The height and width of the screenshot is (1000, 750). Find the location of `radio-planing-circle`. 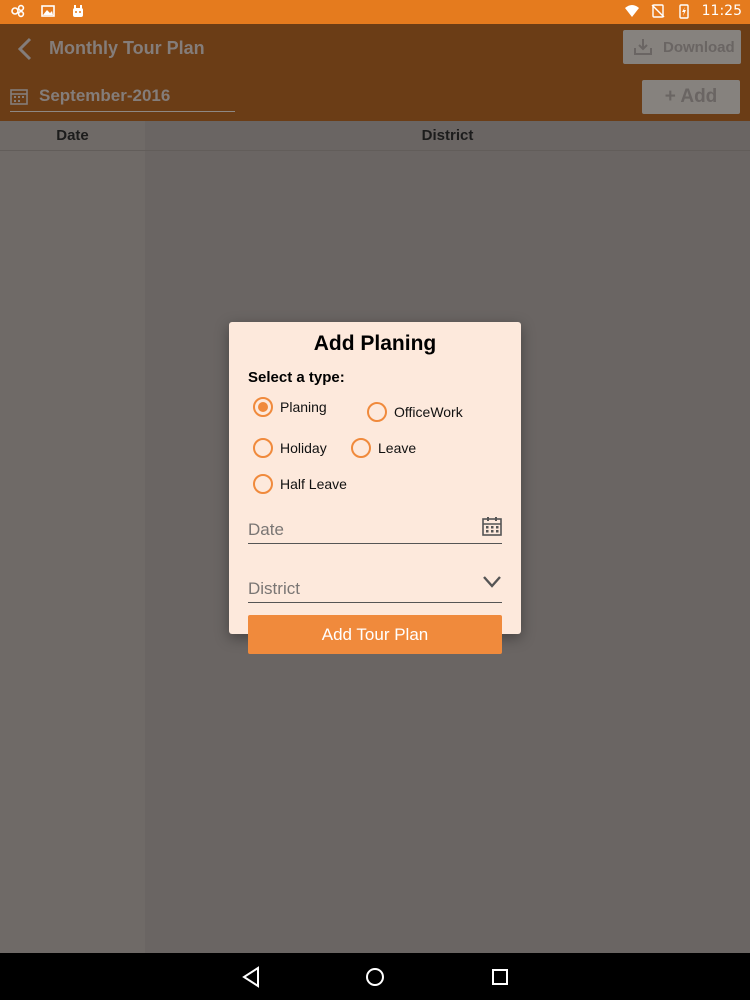

radio-planing-circle is located at coordinates (263, 407).